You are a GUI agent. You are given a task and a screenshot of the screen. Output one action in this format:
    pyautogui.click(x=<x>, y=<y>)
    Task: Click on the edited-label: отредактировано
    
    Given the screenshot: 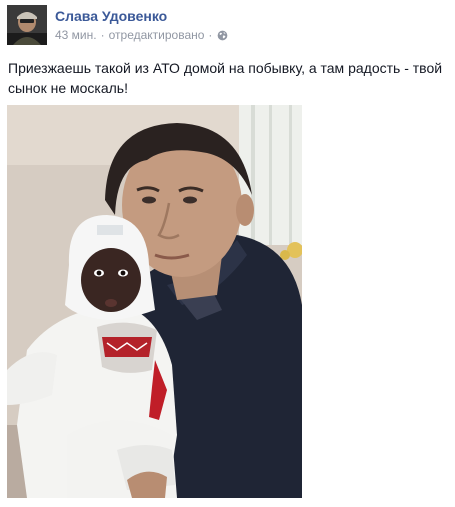 What is the action you would take?
    pyautogui.click(x=157, y=35)
    